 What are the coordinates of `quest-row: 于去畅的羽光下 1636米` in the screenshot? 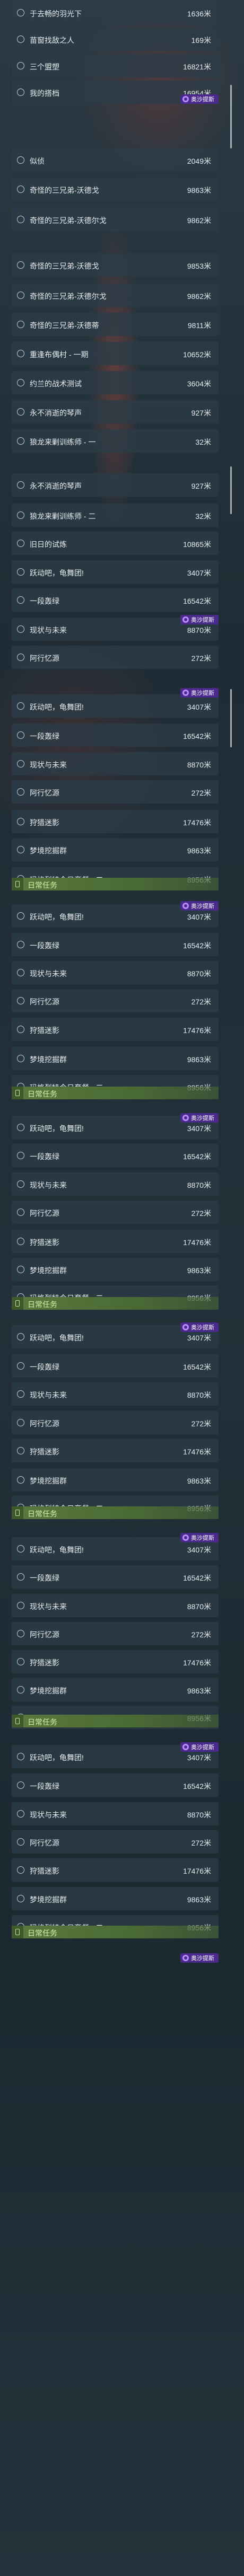 It's located at (116, 12).